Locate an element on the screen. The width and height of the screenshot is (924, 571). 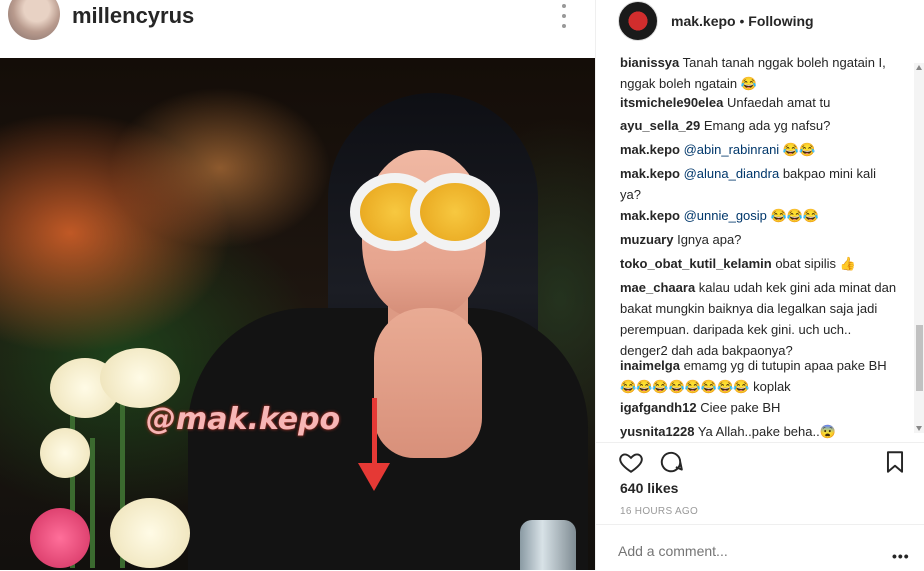
scroll-up-arrow-icon is located at coordinates (919, 67).